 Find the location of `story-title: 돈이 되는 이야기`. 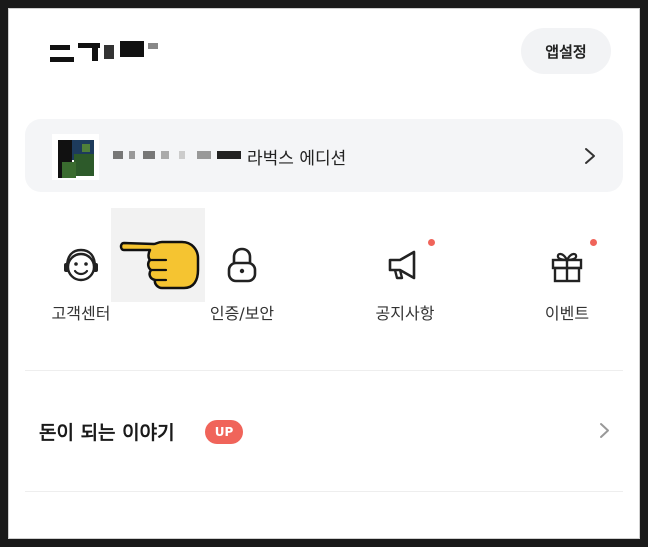

story-title: 돈이 되는 이야기 is located at coordinates (107, 433).